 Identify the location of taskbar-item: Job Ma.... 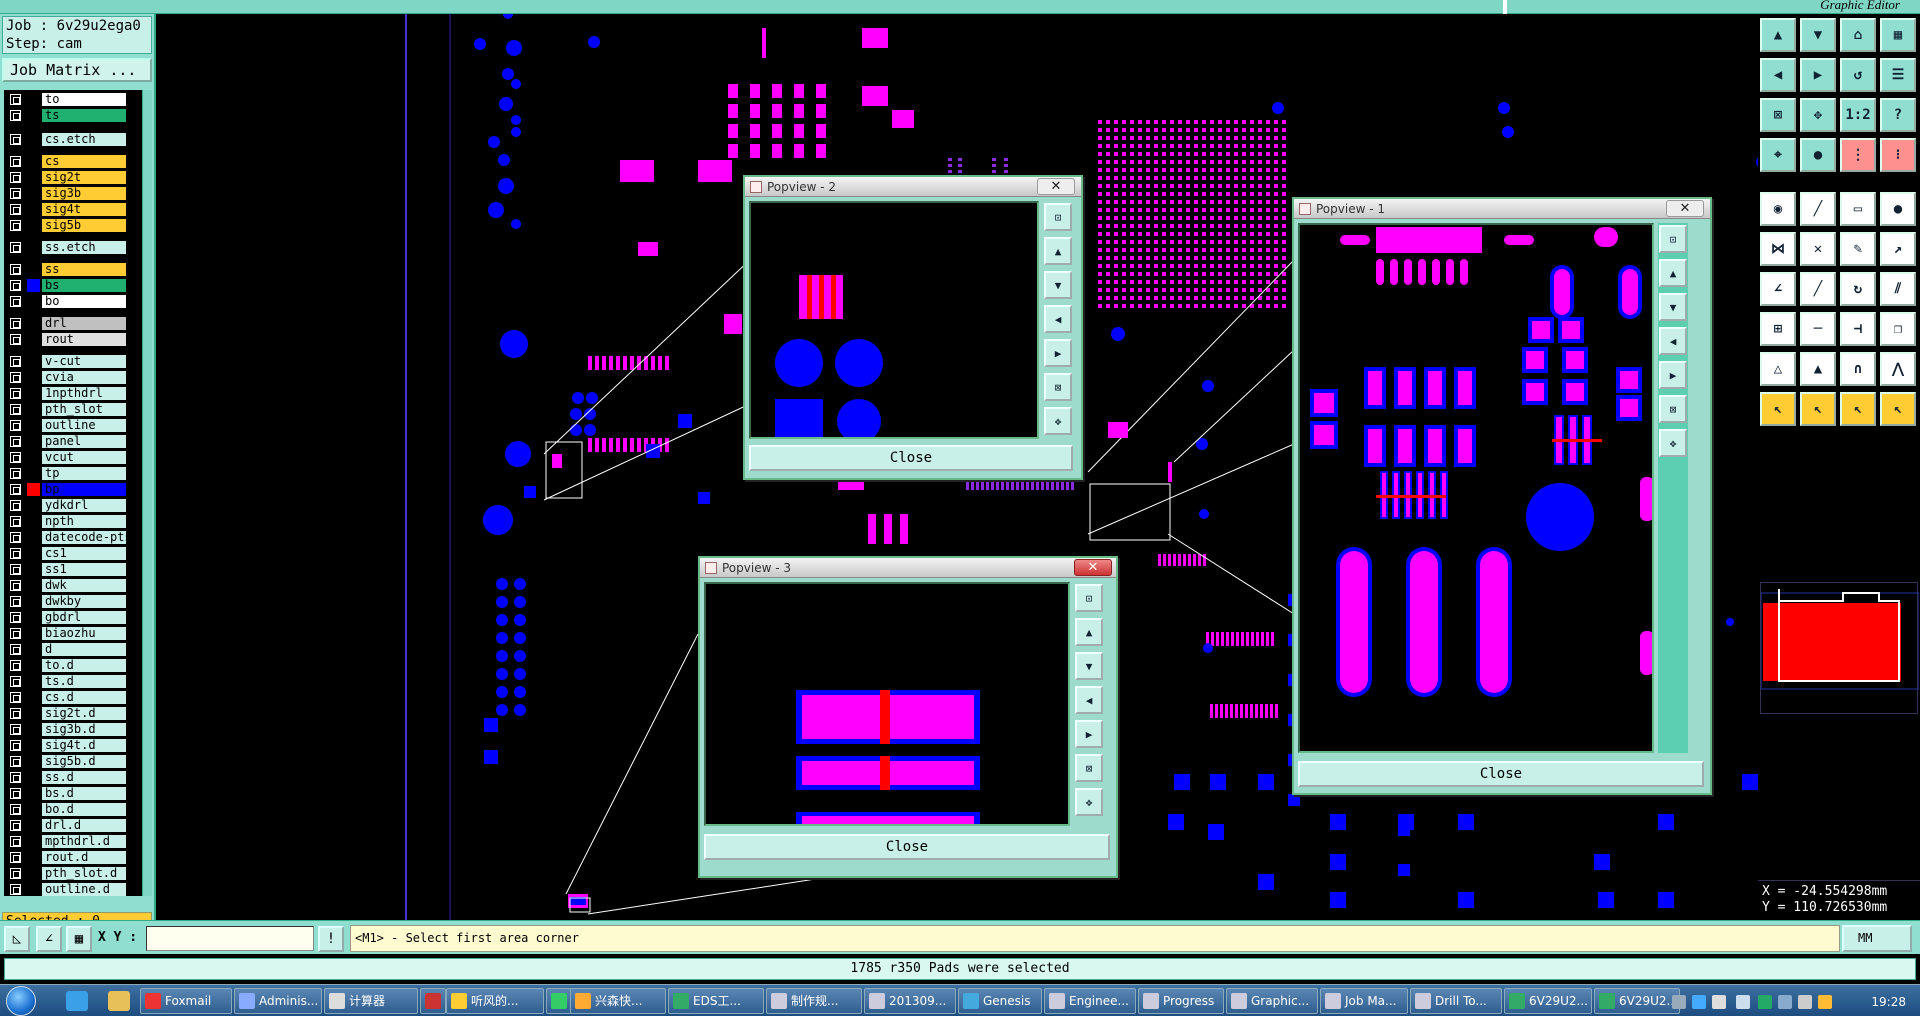
(1364, 1001).